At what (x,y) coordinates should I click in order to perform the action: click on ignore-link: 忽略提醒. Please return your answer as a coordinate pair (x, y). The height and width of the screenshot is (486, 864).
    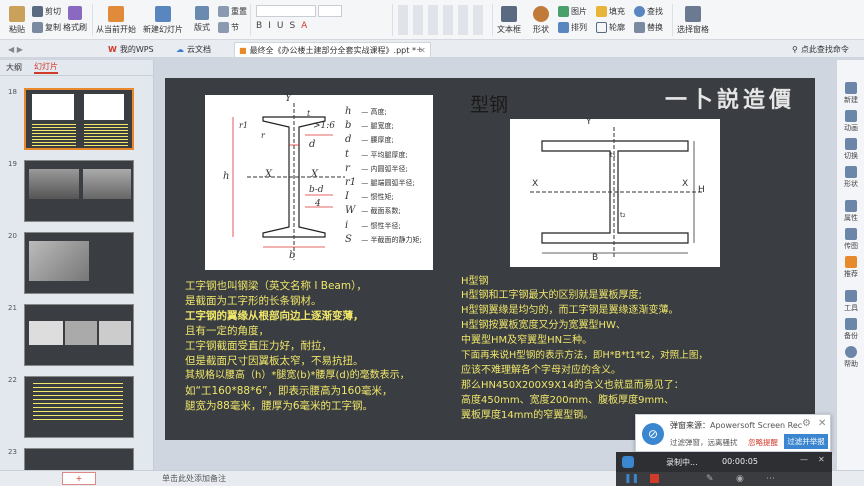
    Looking at the image, I should click on (763, 442).